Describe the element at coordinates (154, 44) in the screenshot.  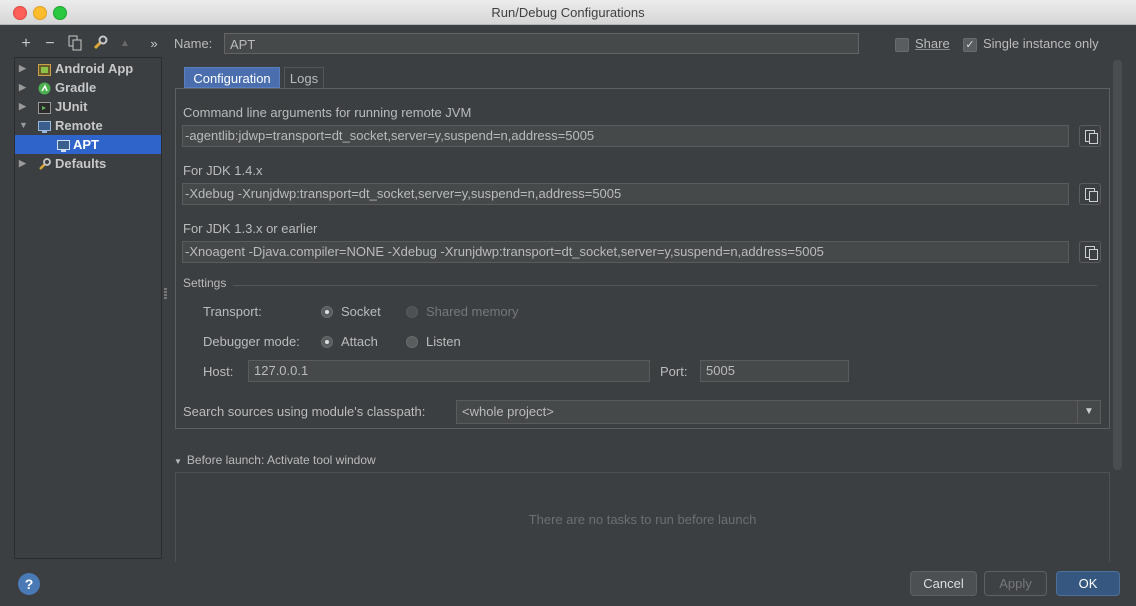
I see `more-actions-button: »` at that location.